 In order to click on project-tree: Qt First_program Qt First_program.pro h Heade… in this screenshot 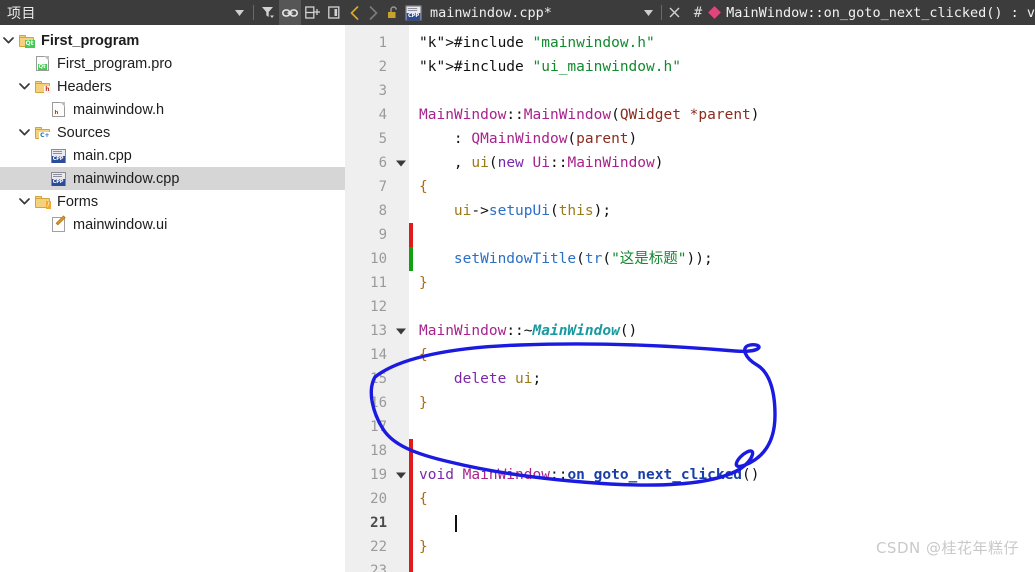, I will do `click(172, 130)`.